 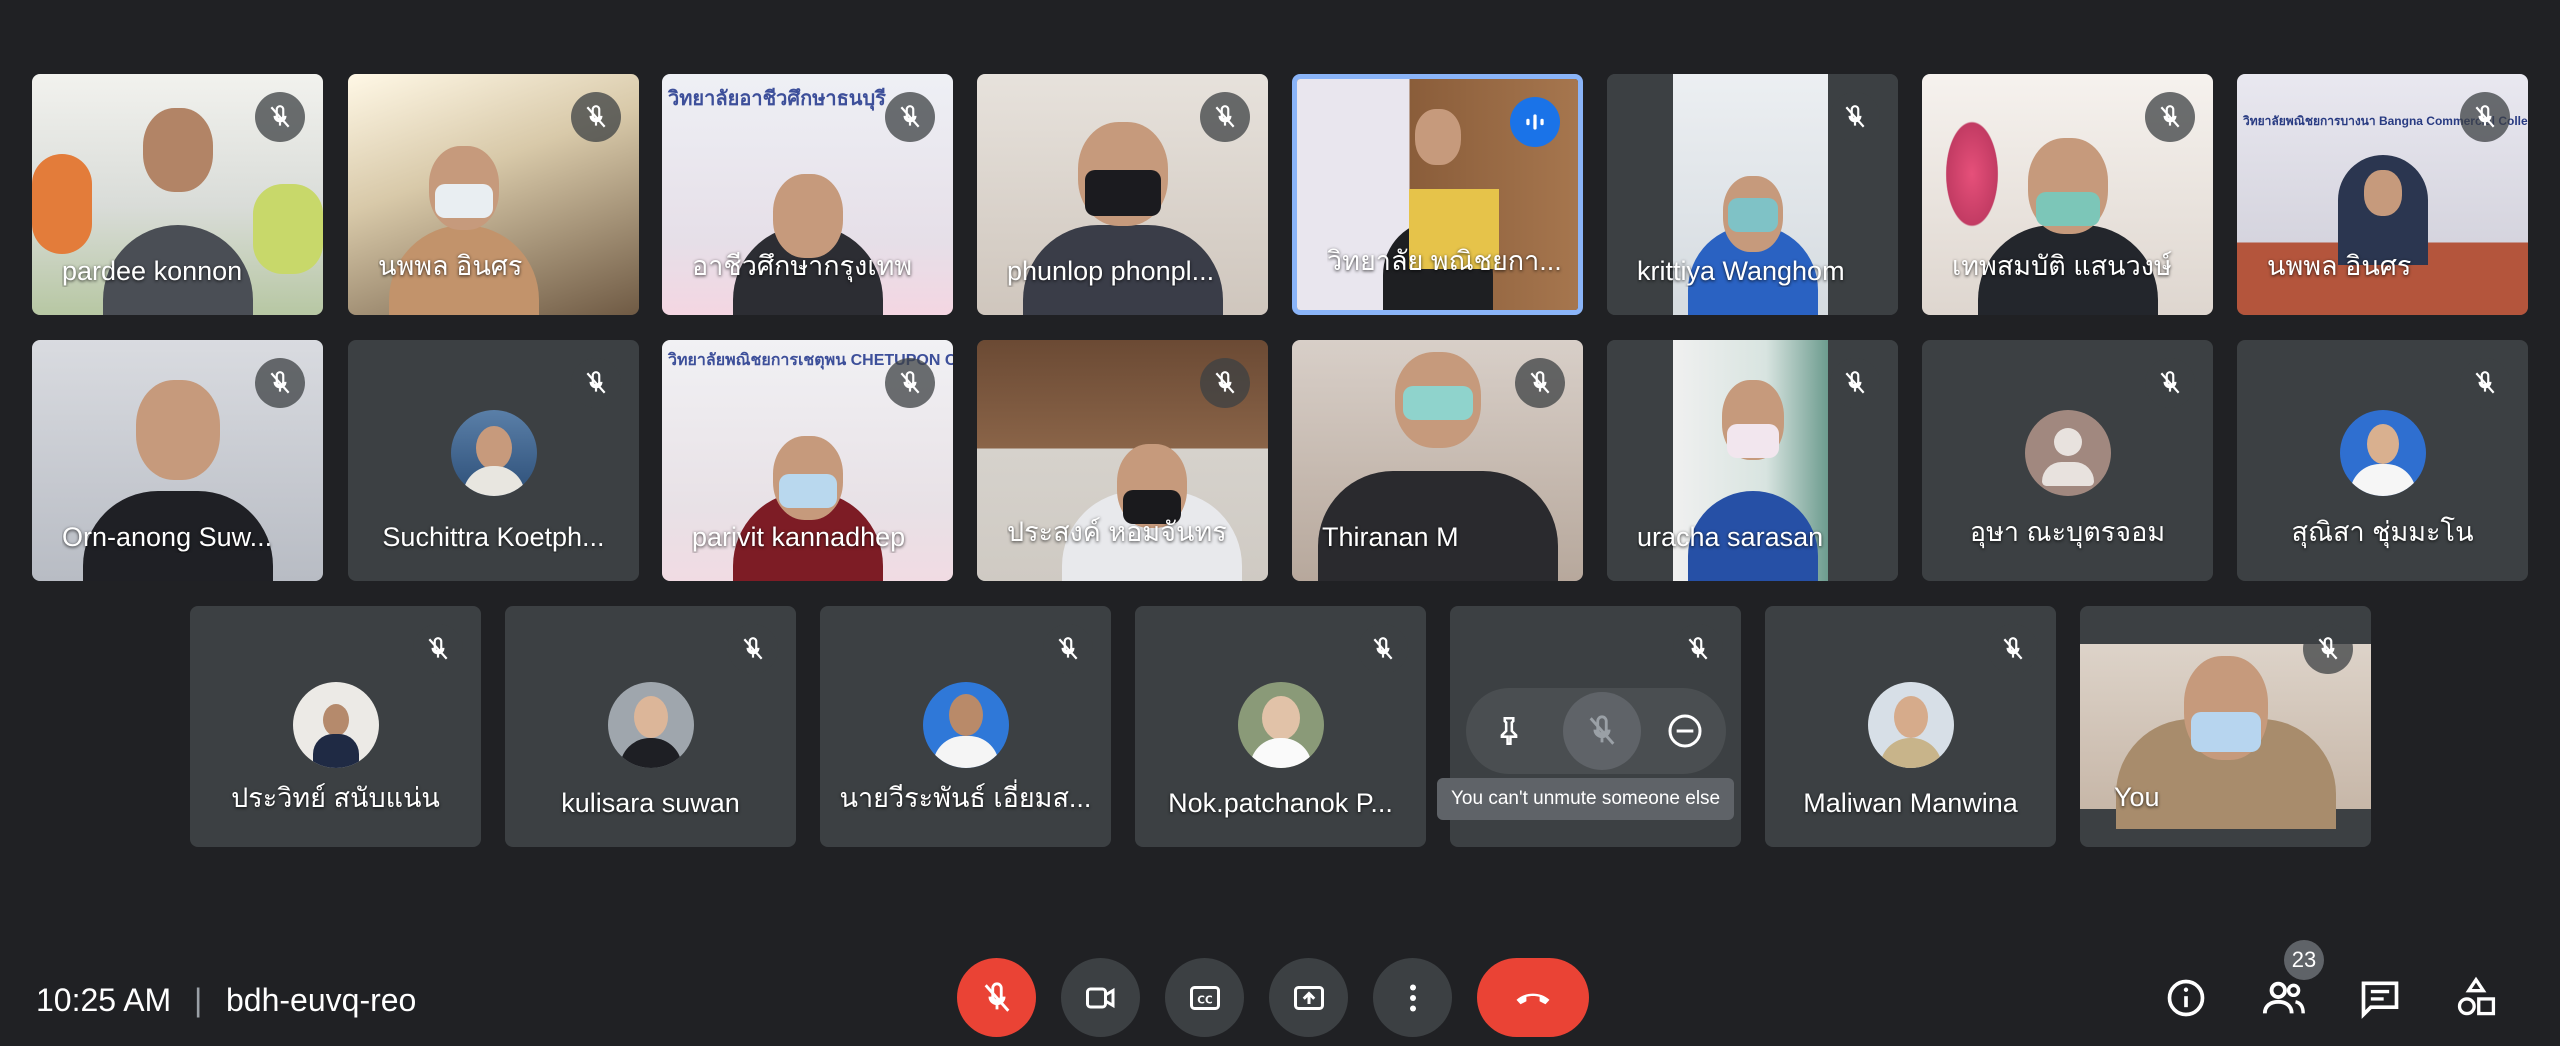 What do you see at coordinates (1308, 997) in the screenshot?
I see `present-button` at bounding box center [1308, 997].